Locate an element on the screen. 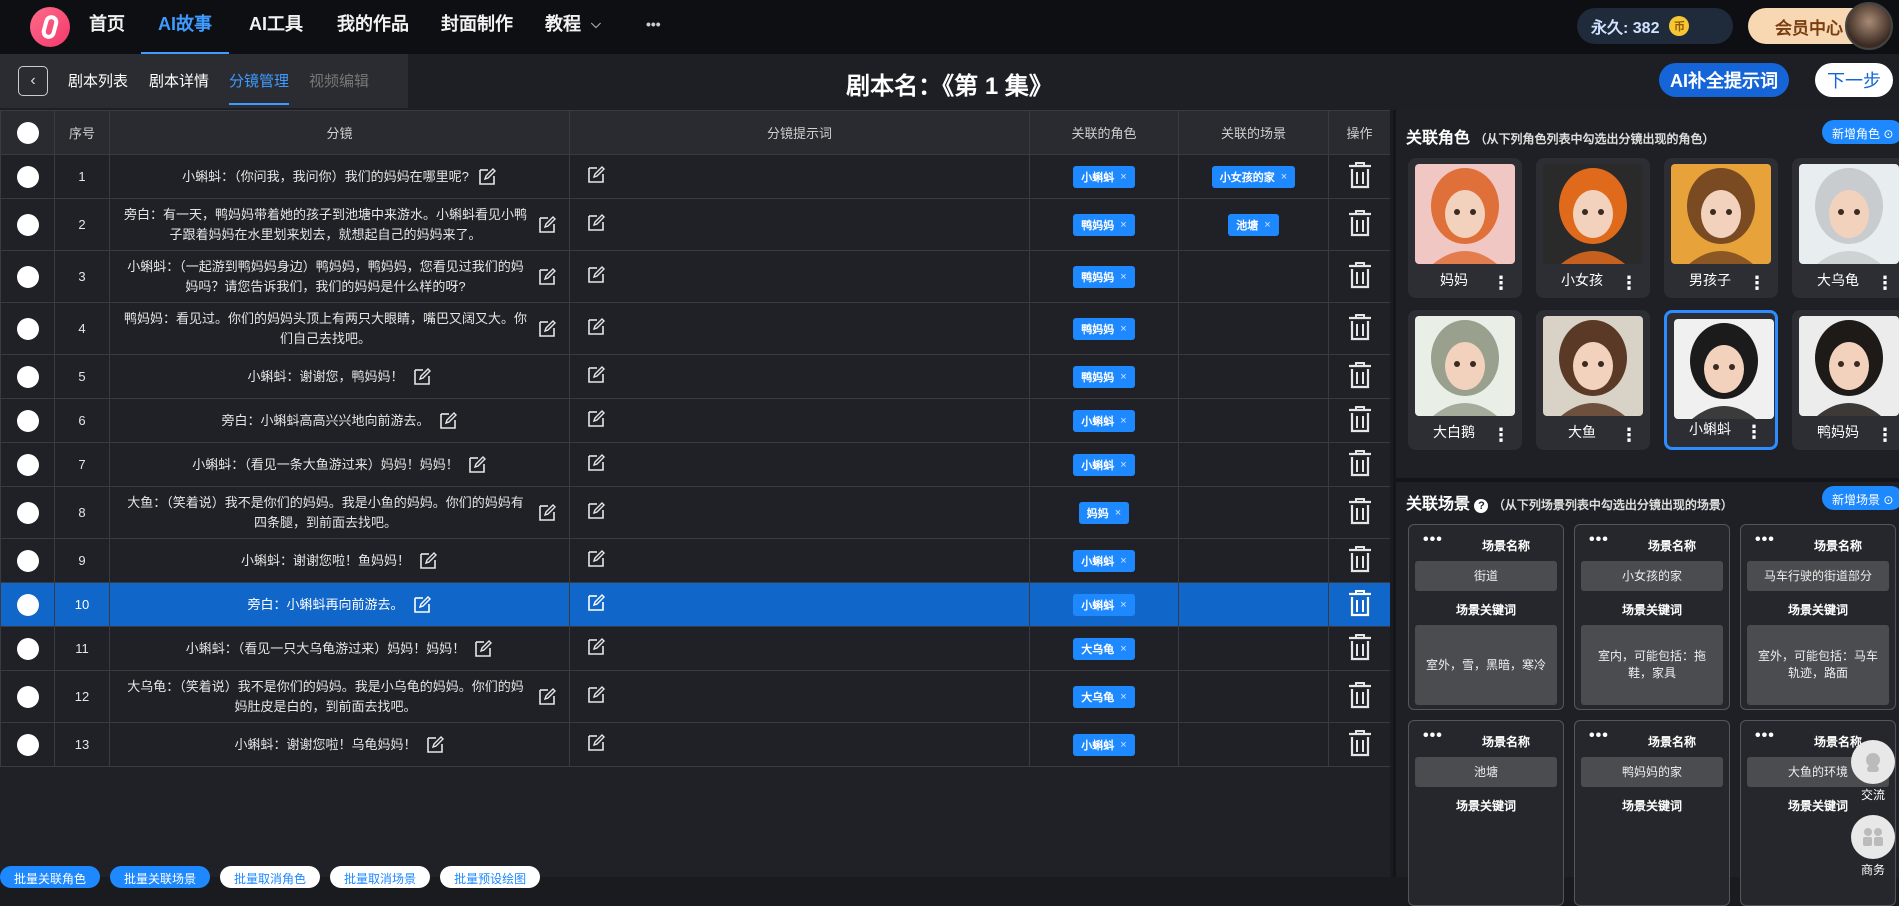 This screenshot has width=1899, height=906. user-avatar is located at coordinates (1869, 26).